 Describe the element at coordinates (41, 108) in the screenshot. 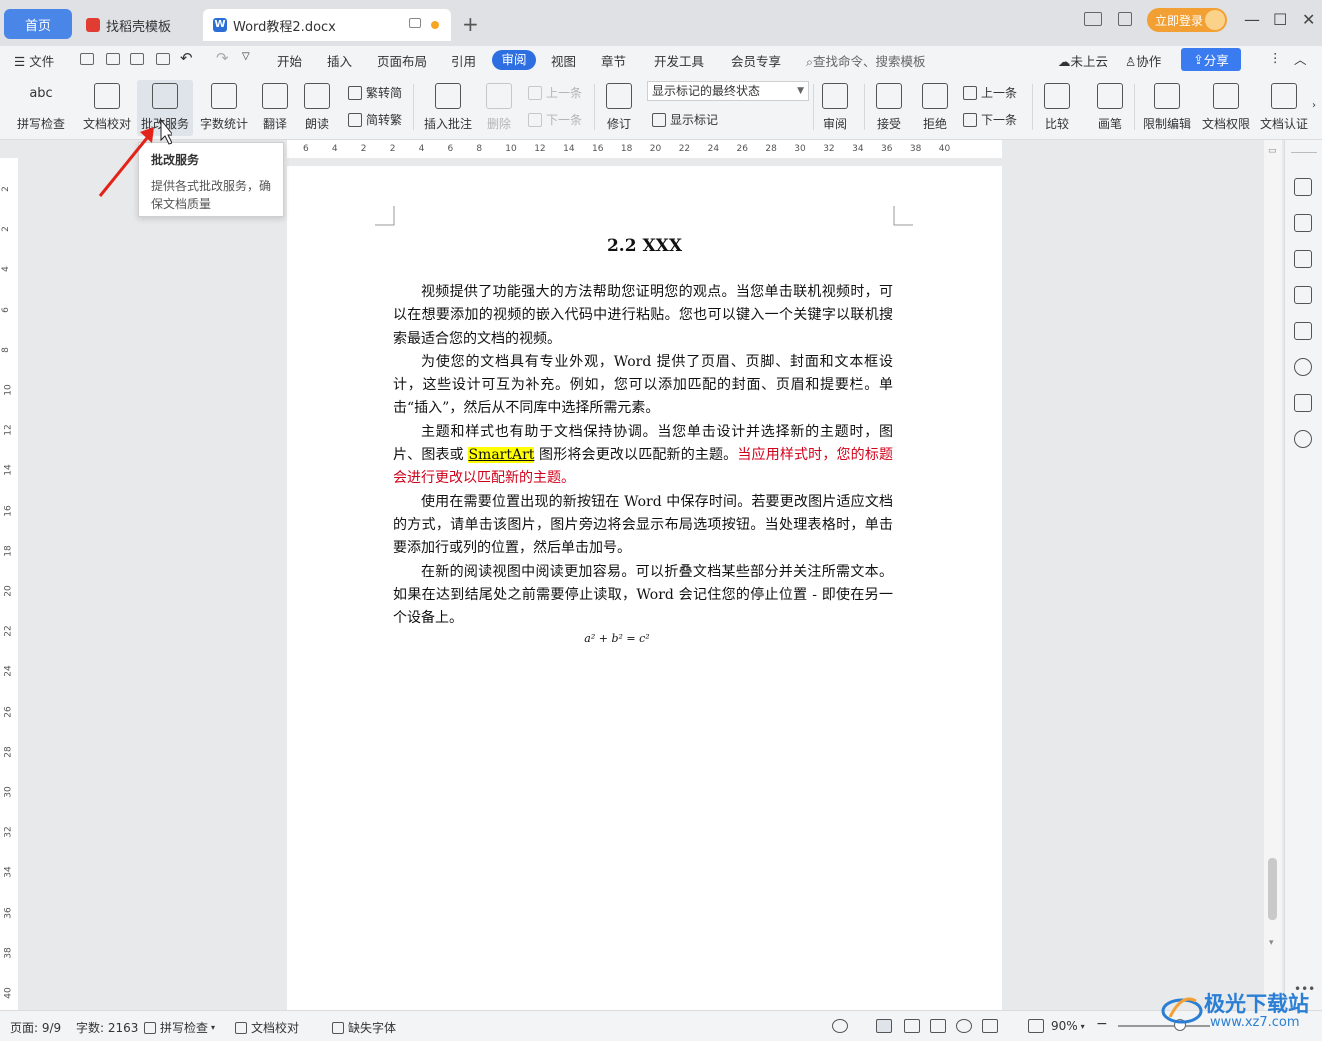

I see `spellcheck-button: abc 拼写检查` at that location.